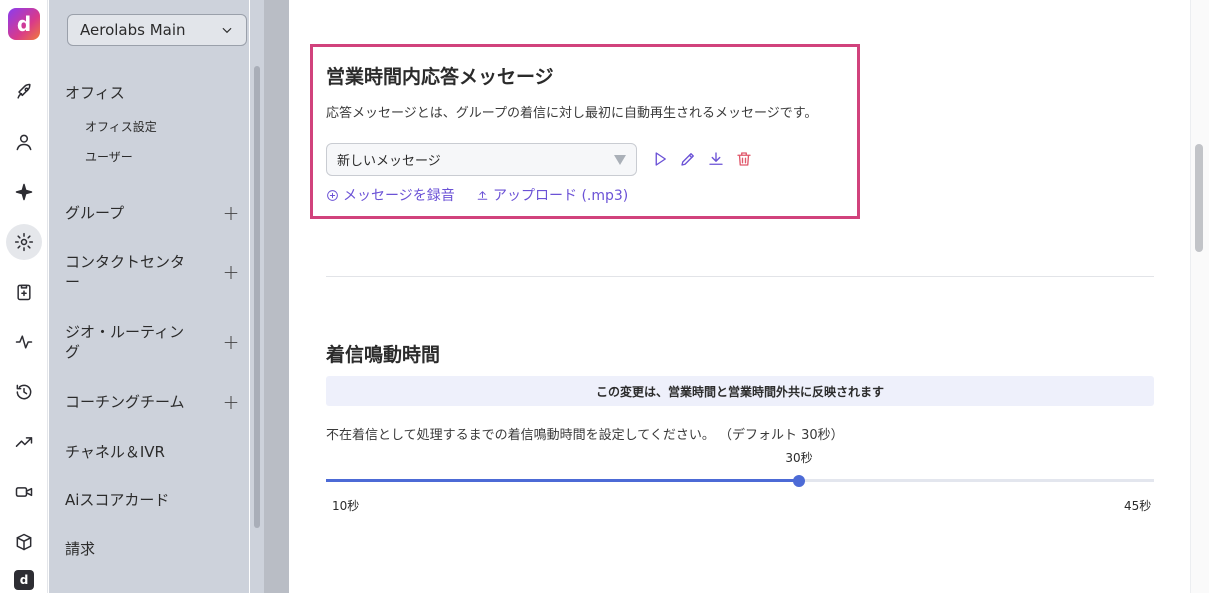 The image size is (1209, 593). I want to click on sidebar-item-groups: グループ +, so click(153, 213).